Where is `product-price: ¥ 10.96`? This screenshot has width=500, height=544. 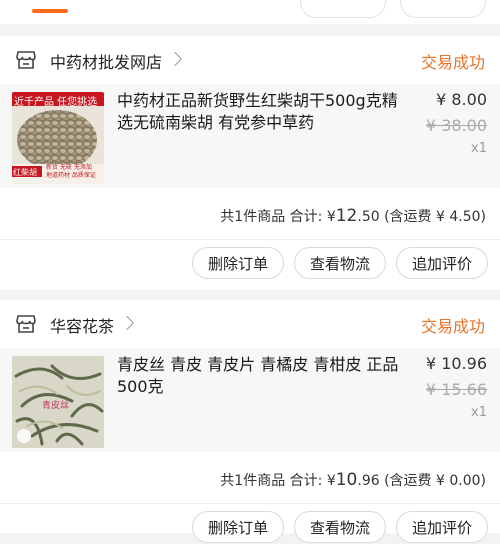
product-price: ¥ 10.96 is located at coordinates (456, 363).